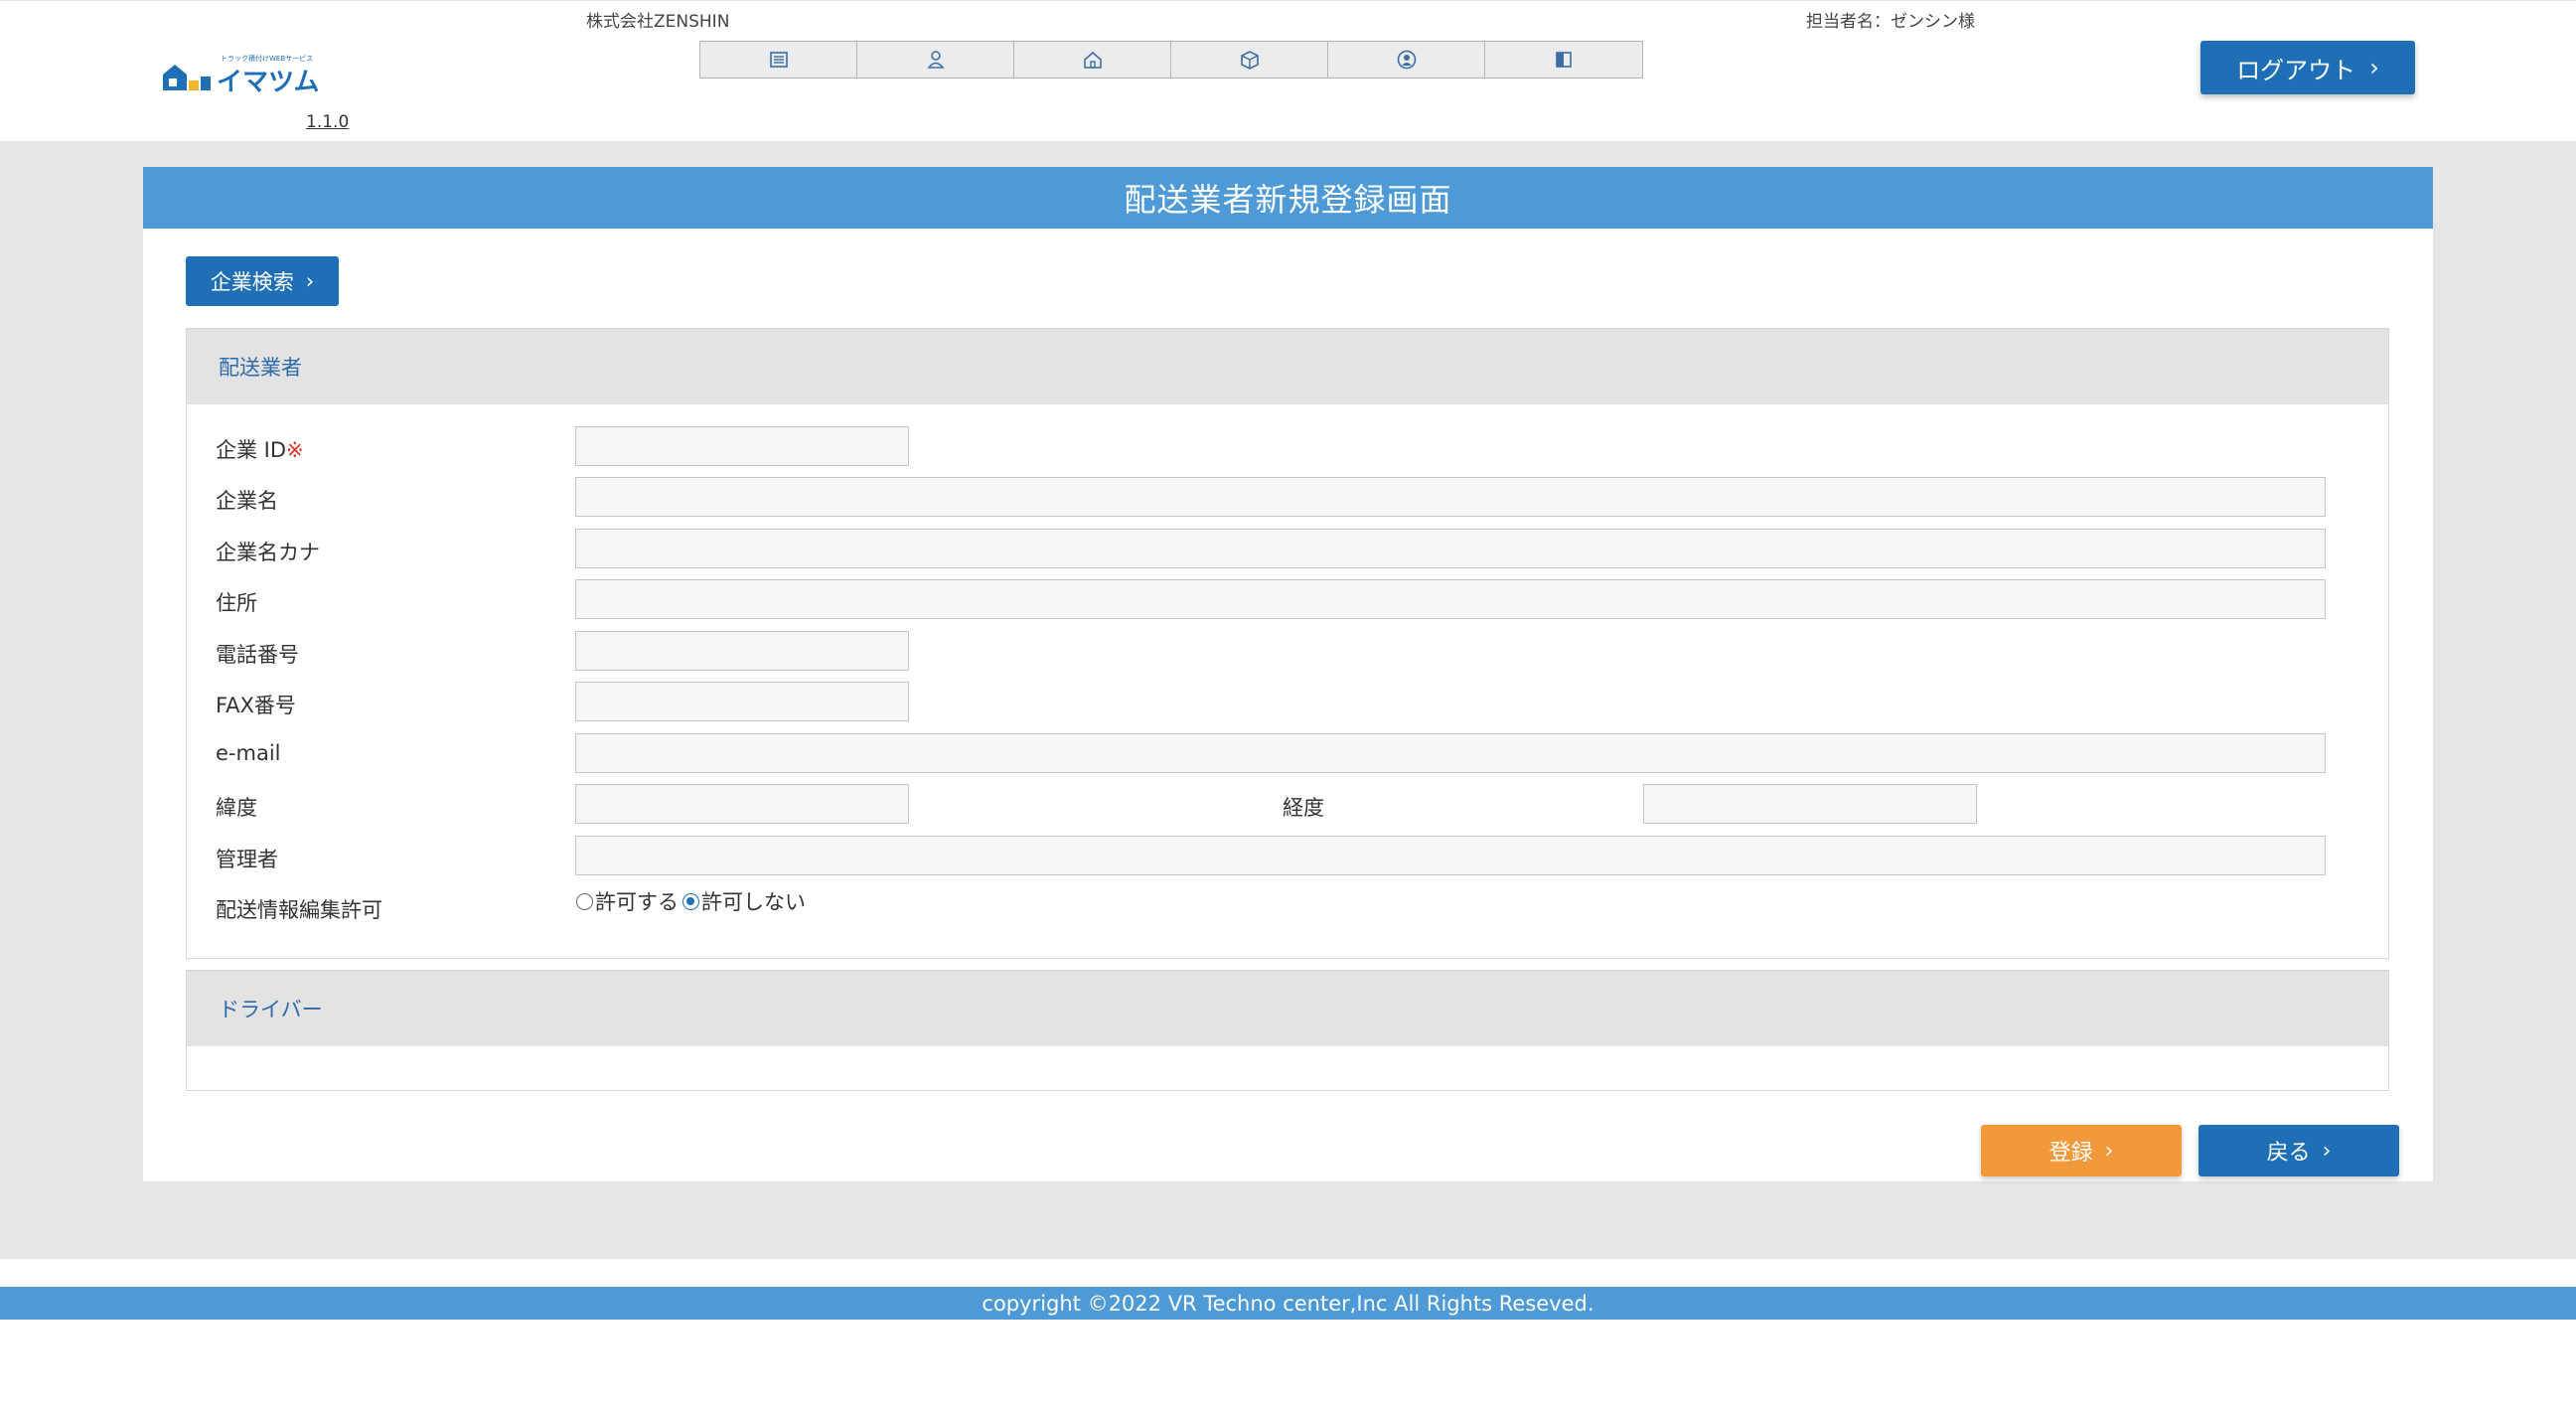 Image resolution: width=2576 pixels, height=1407 pixels. Describe the element at coordinates (1450, 548) in the screenshot. I see `company-kana-input` at that location.